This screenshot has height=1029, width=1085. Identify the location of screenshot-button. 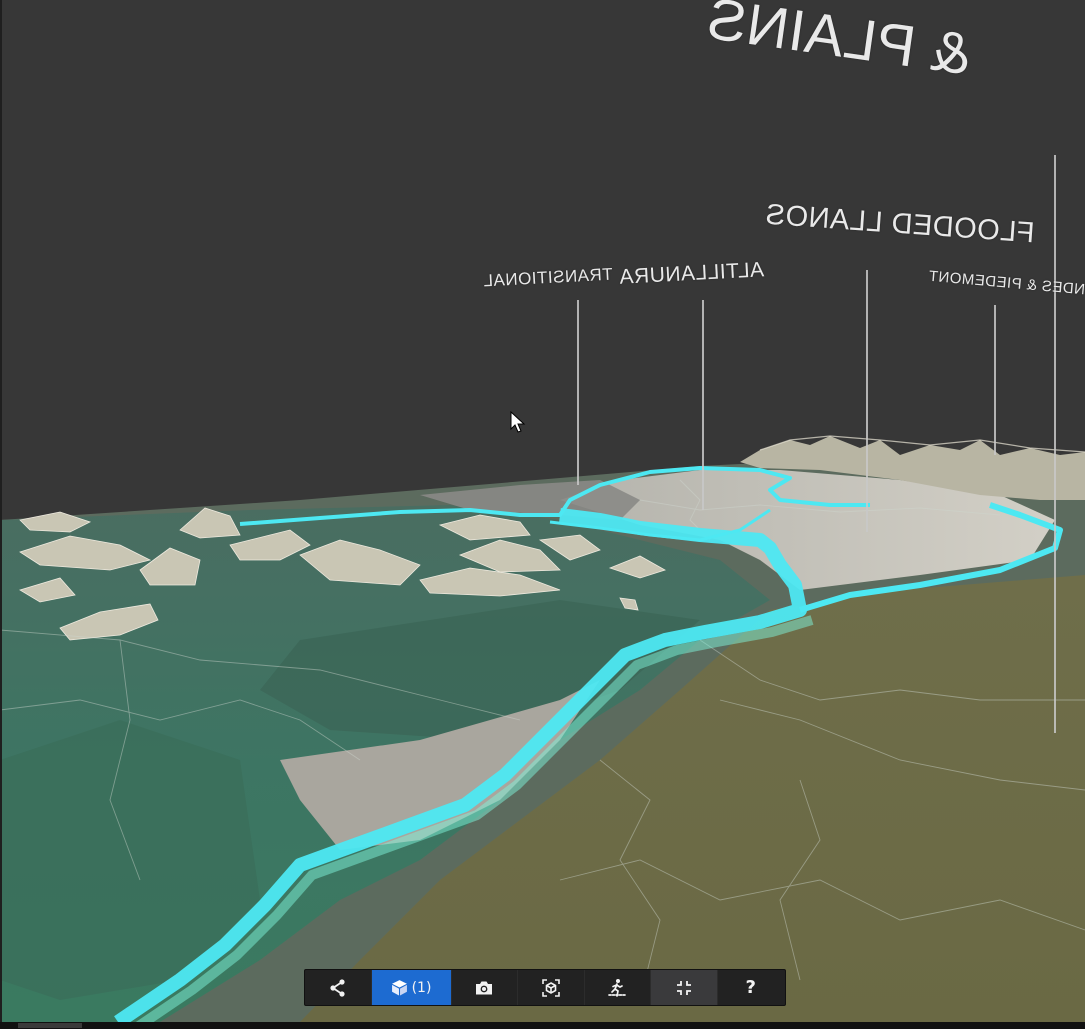
(485, 987).